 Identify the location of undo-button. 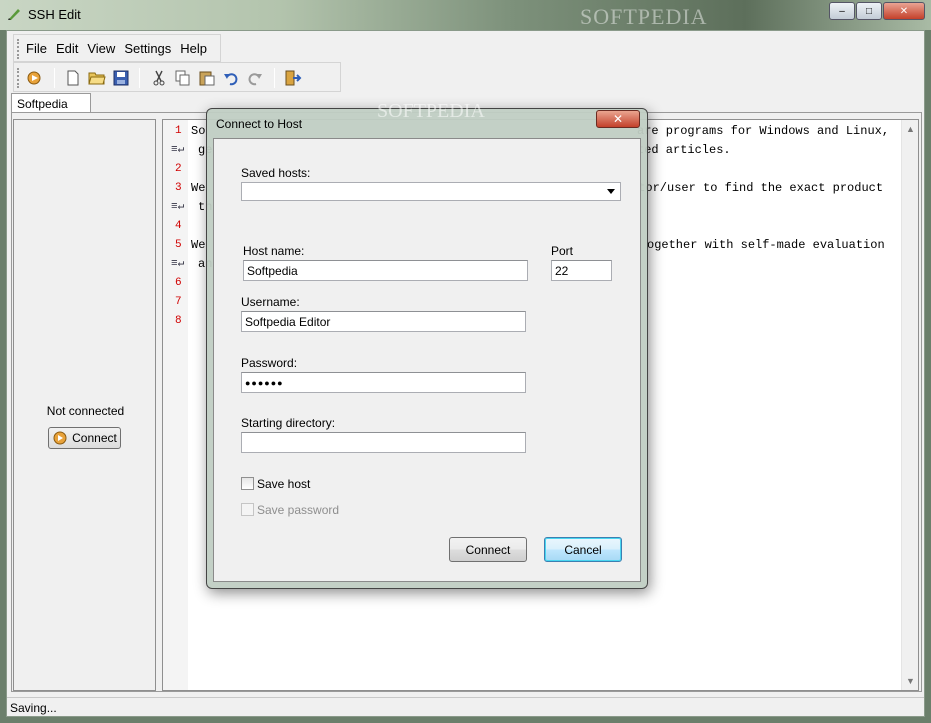
(231, 78).